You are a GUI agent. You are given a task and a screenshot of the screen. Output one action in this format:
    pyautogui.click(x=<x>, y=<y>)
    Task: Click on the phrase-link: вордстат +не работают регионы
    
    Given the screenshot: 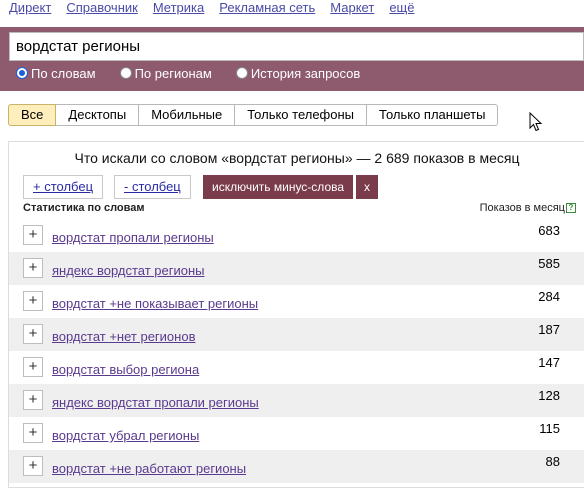 What is the action you would take?
    pyautogui.click(x=149, y=468)
    